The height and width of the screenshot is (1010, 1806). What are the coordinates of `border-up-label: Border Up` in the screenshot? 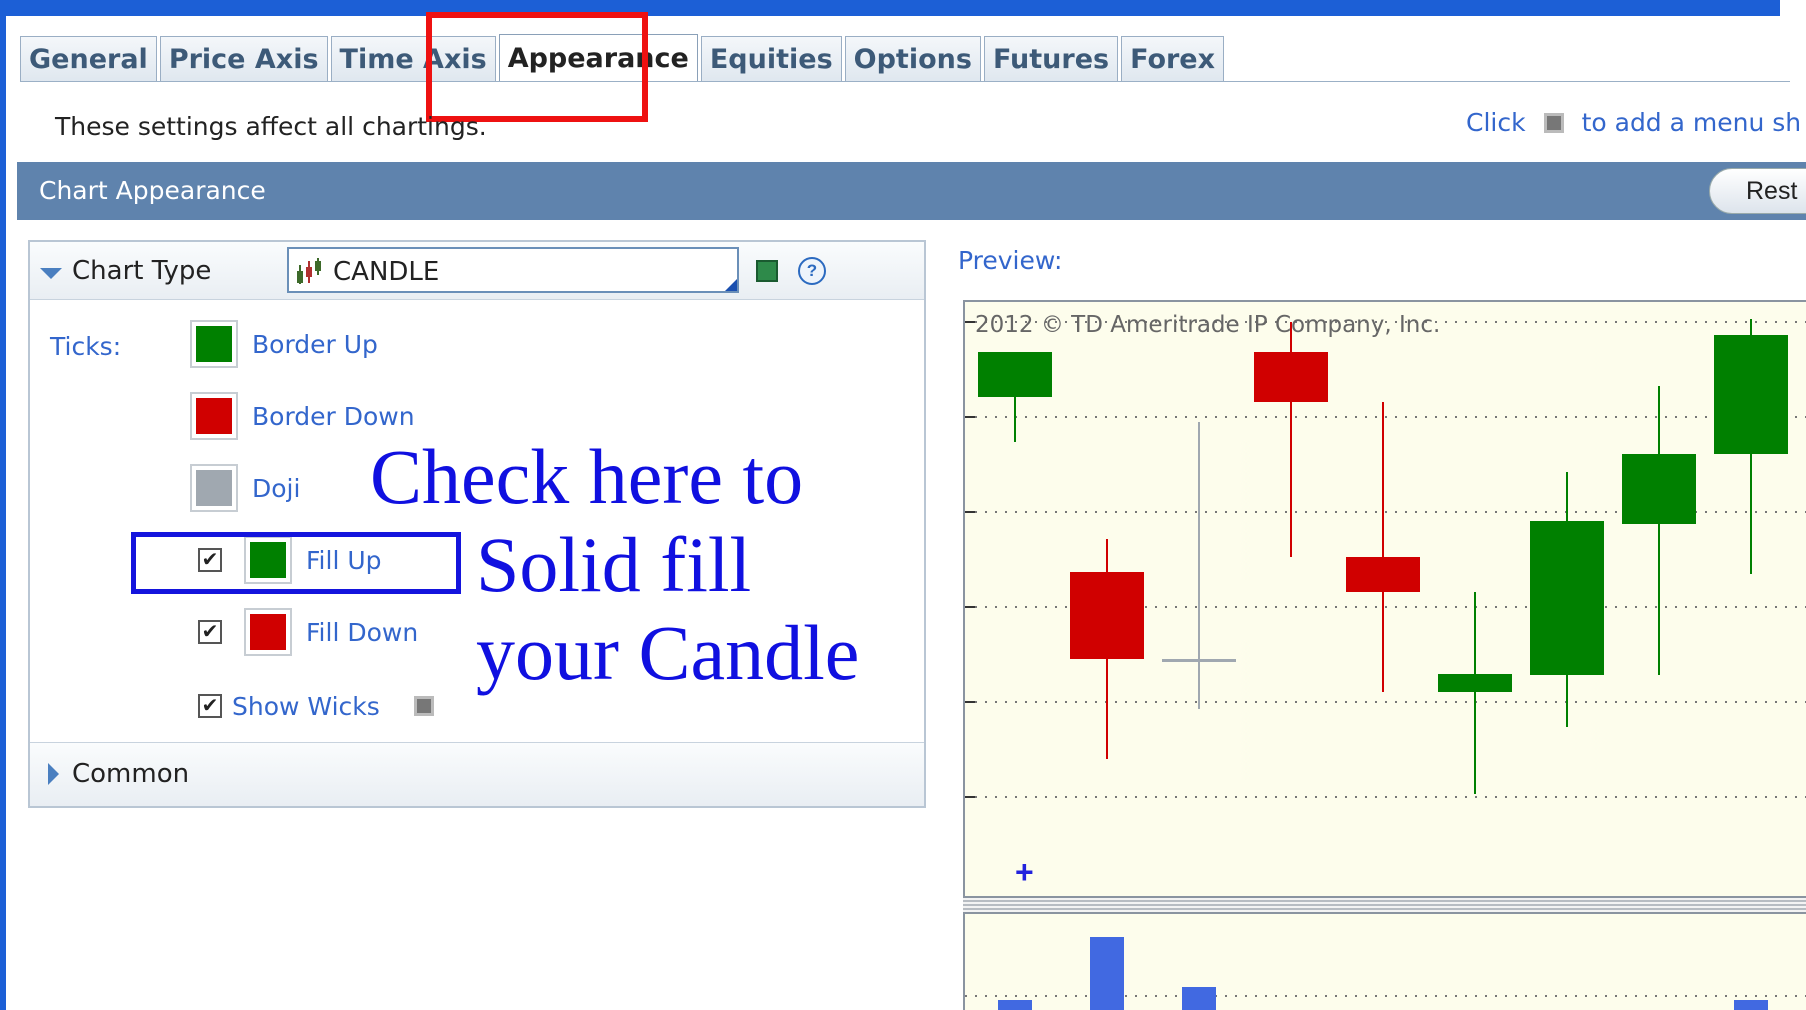 It's located at (315, 344).